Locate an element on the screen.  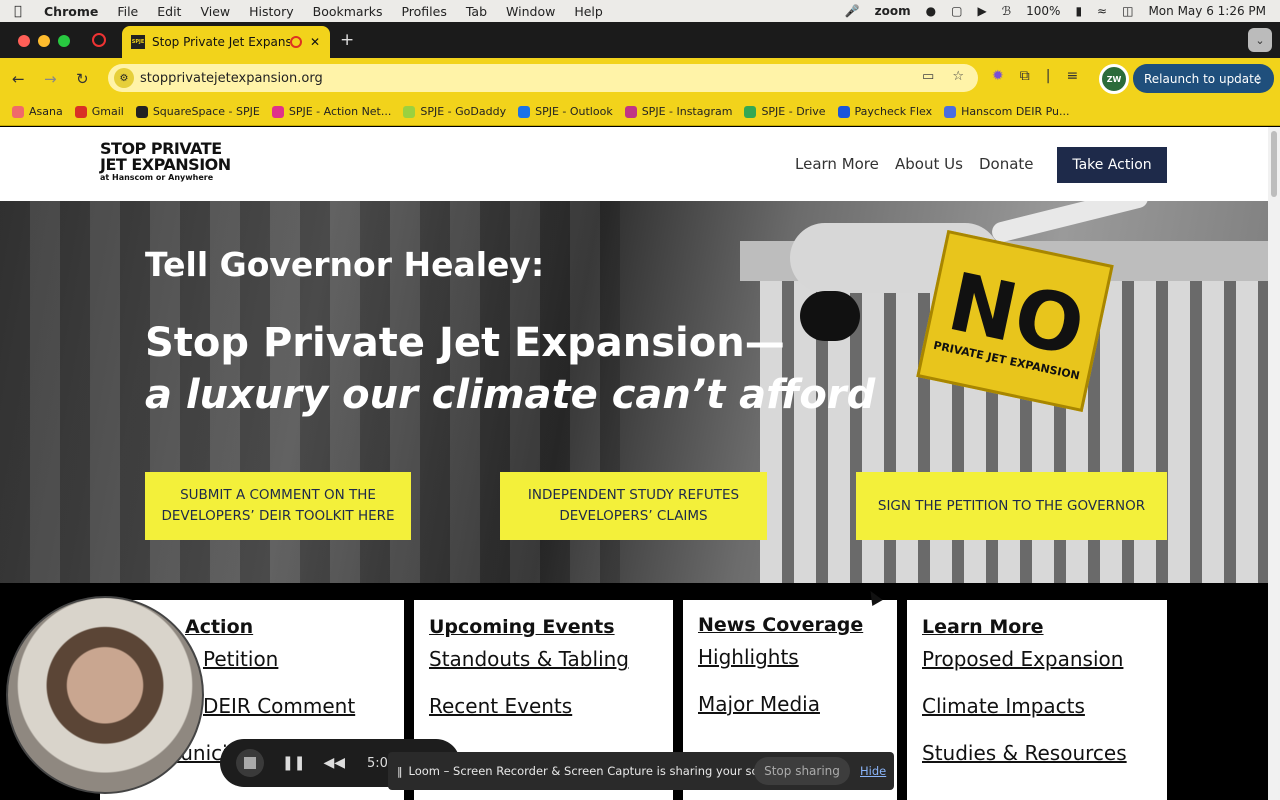
play-icon: ▶ is located at coordinates (981, 11).